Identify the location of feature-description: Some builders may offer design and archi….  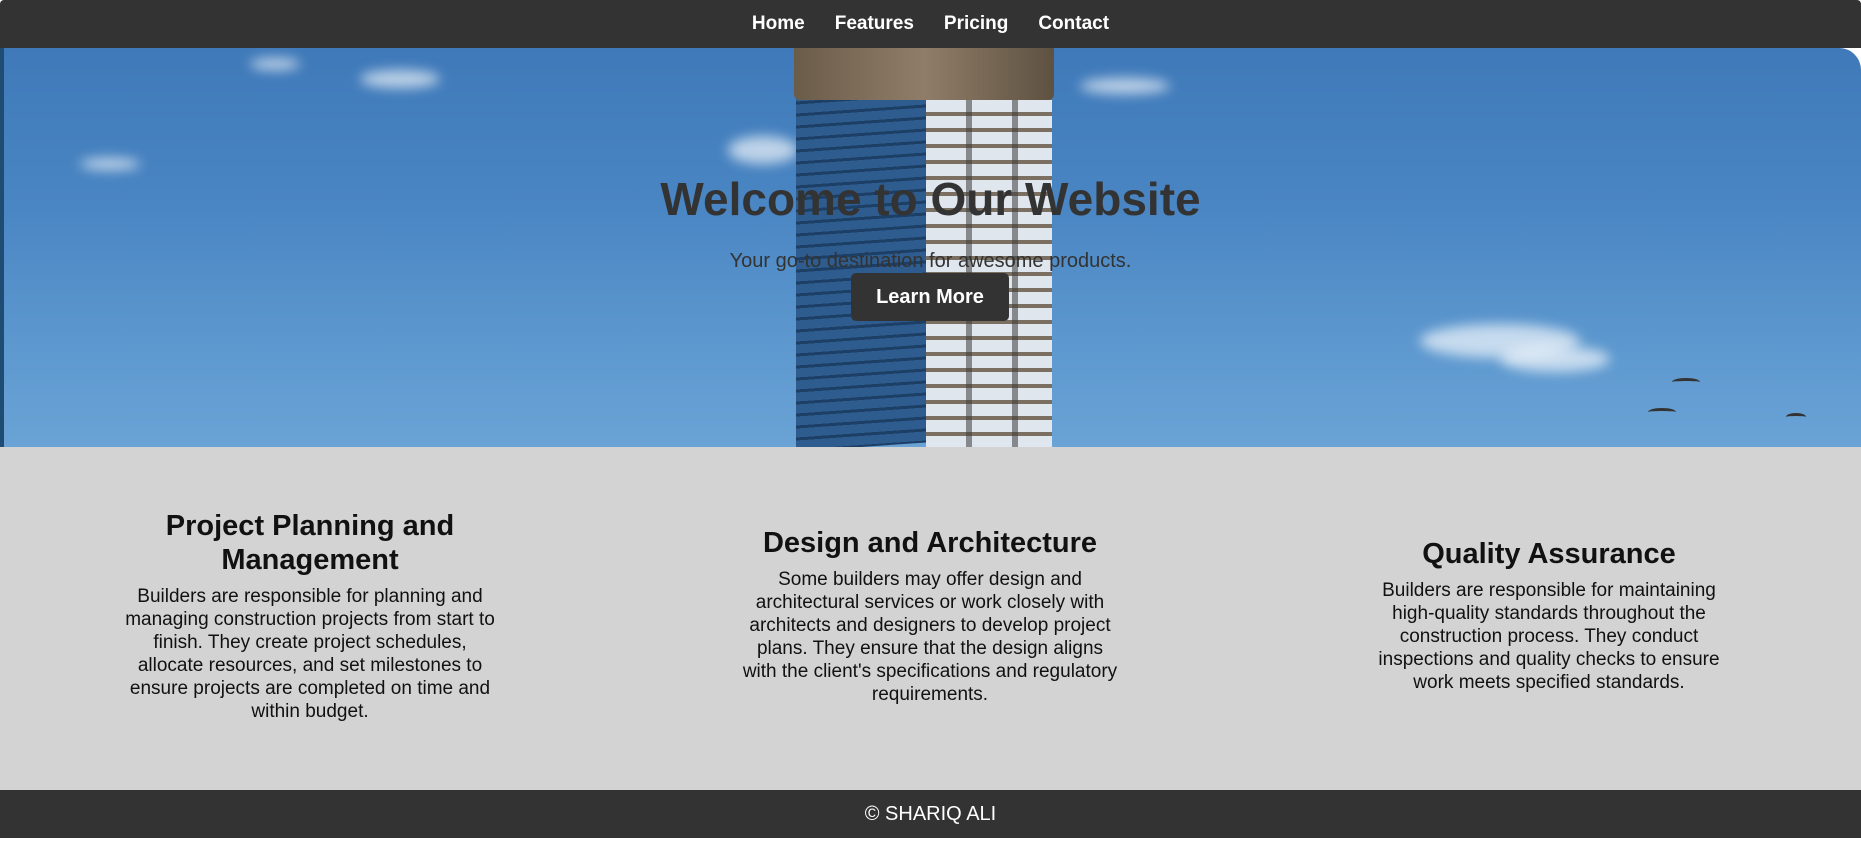
(930, 637).